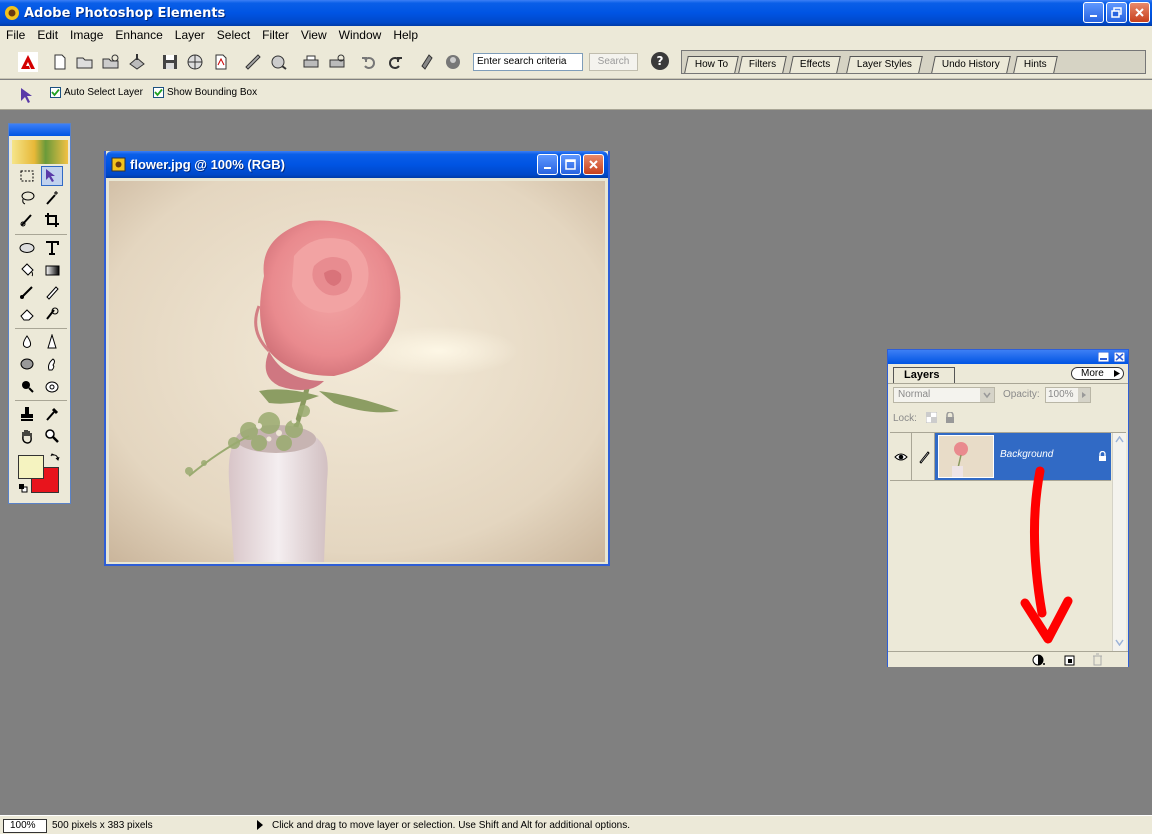 The height and width of the screenshot is (834, 1152). Describe the element at coordinates (52, 248) in the screenshot. I see `type-tool` at that location.